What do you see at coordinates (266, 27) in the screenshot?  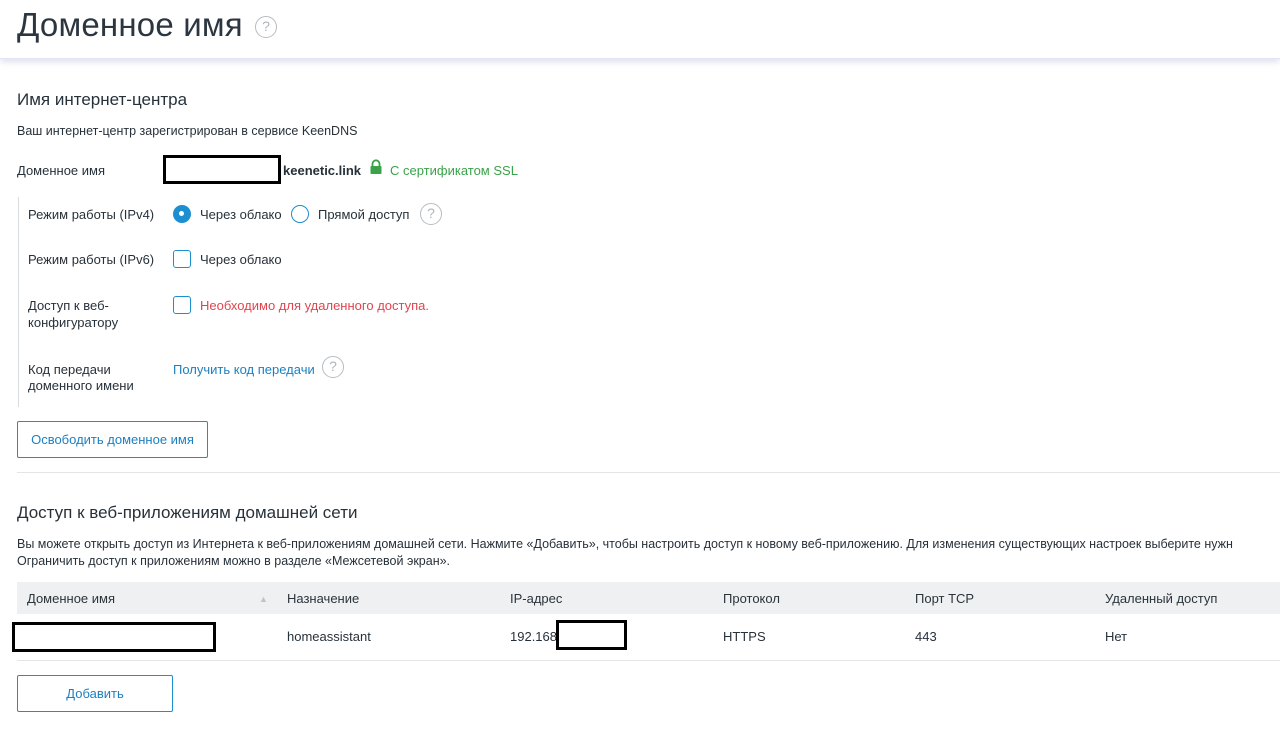 I see `help-icon: ?` at bounding box center [266, 27].